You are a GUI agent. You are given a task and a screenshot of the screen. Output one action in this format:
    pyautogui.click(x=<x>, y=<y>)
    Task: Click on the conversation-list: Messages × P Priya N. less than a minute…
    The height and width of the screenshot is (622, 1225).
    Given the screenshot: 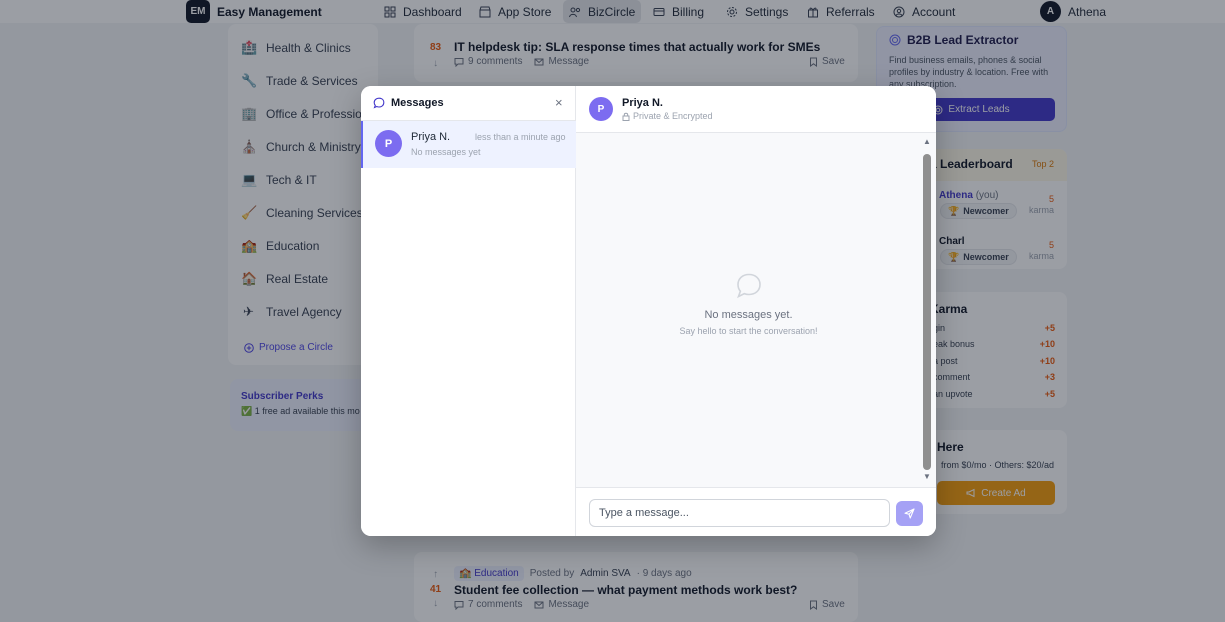 What is the action you would take?
    pyautogui.click(x=468, y=311)
    